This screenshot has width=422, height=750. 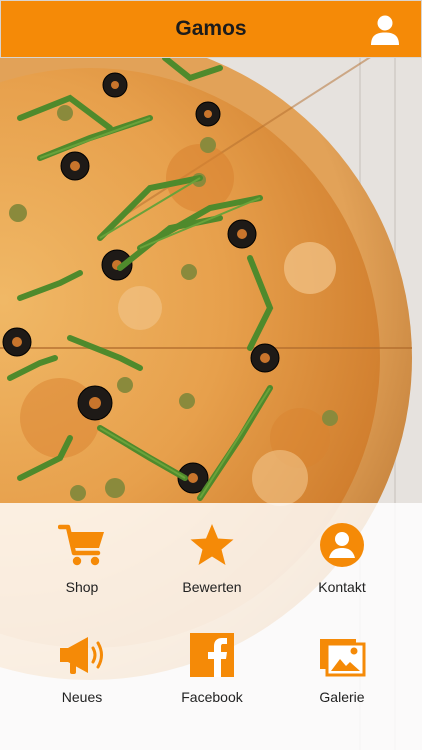 I want to click on app-header: Gamos, so click(x=211, y=29).